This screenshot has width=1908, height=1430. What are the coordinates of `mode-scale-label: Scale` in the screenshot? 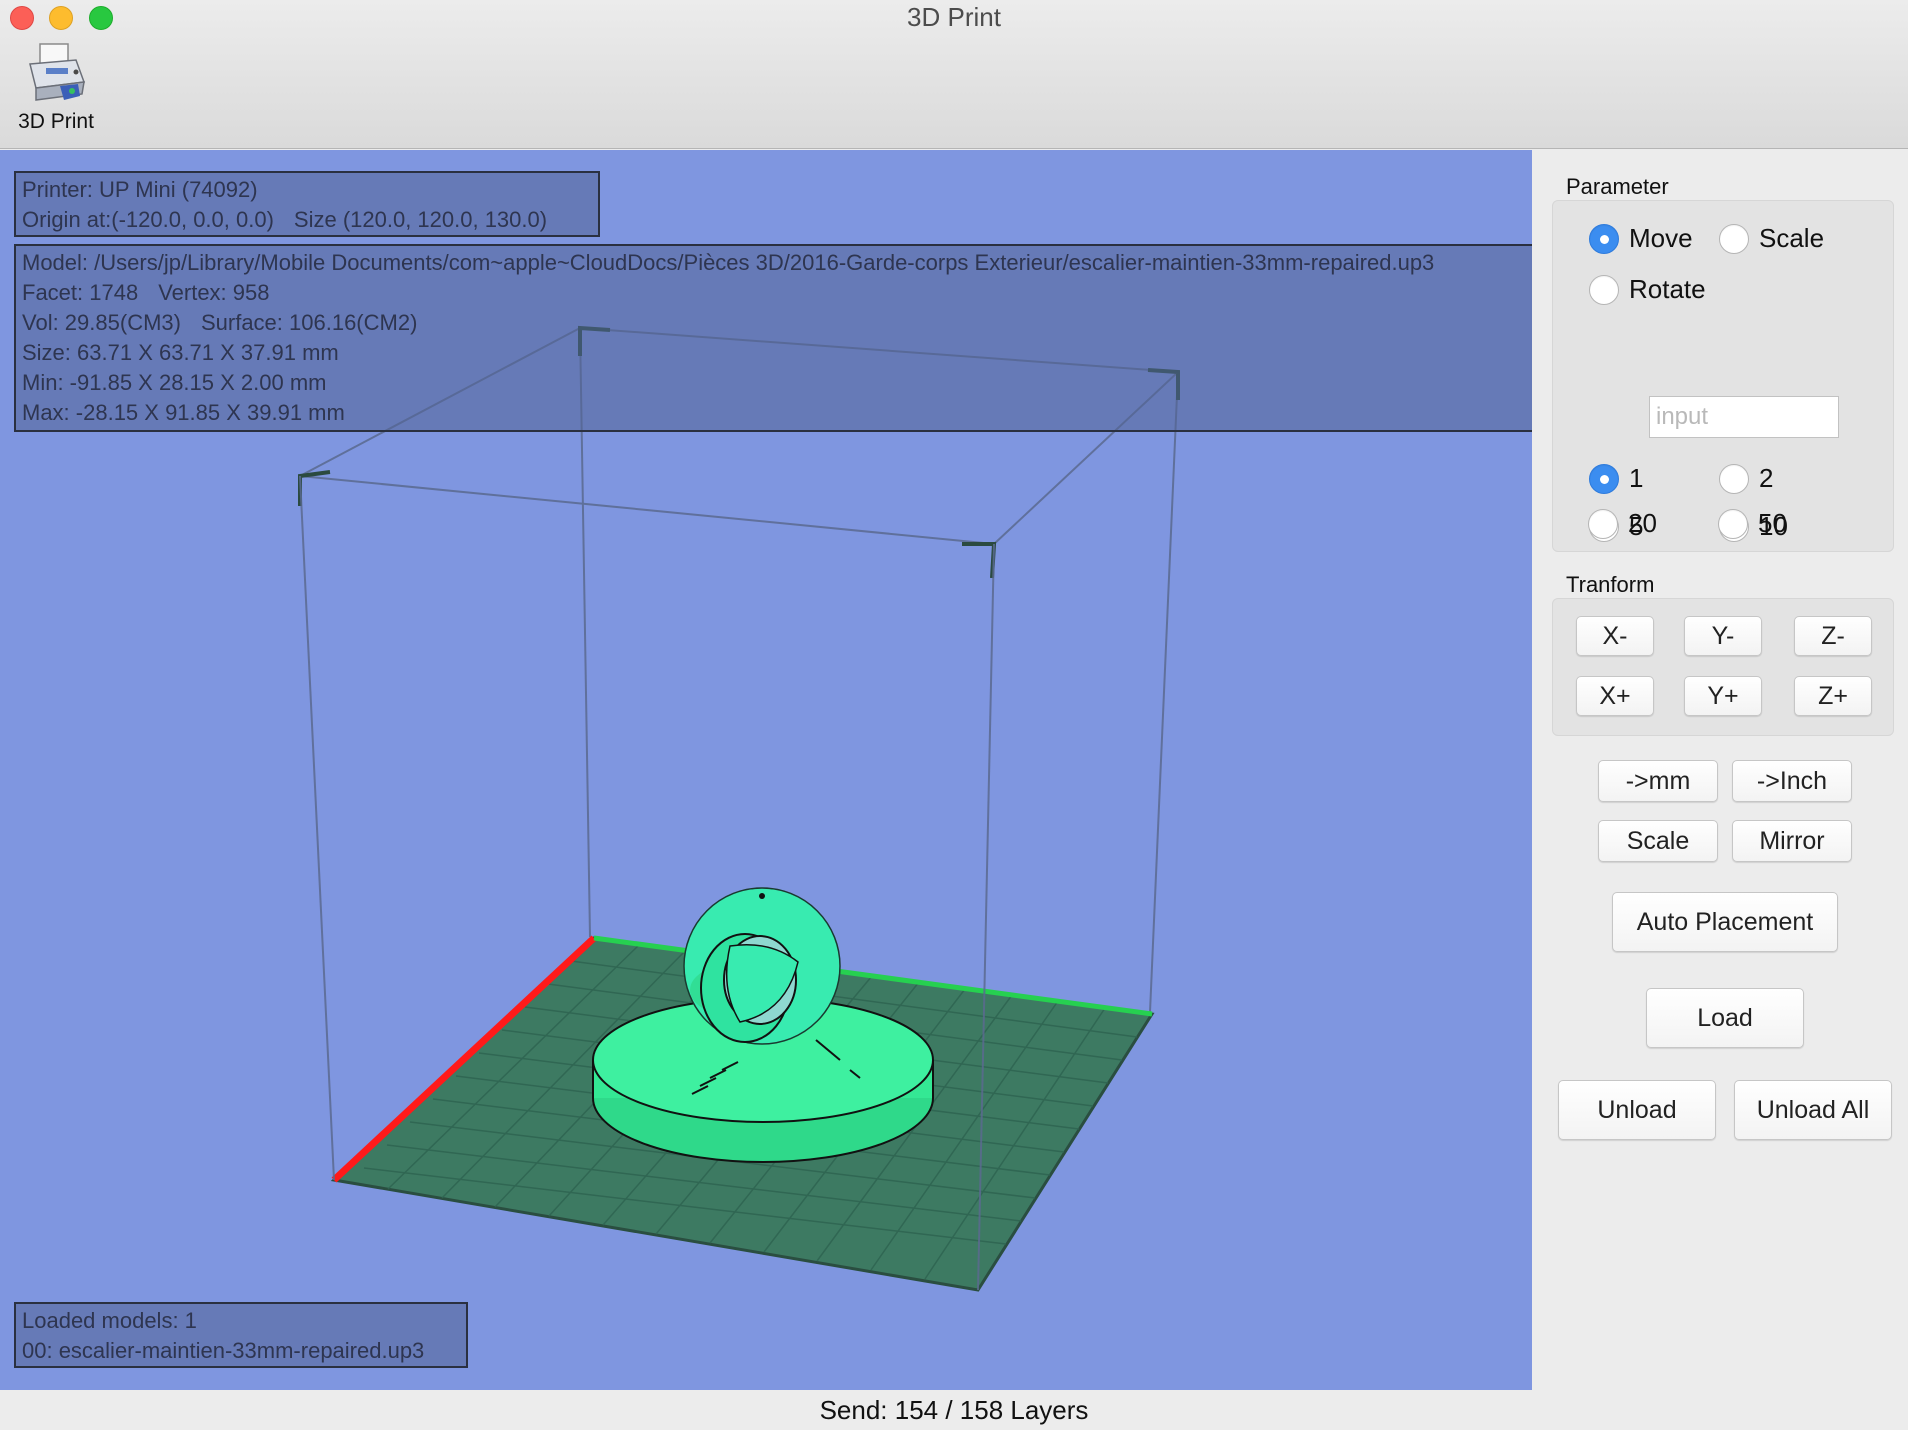 It's located at (1792, 238).